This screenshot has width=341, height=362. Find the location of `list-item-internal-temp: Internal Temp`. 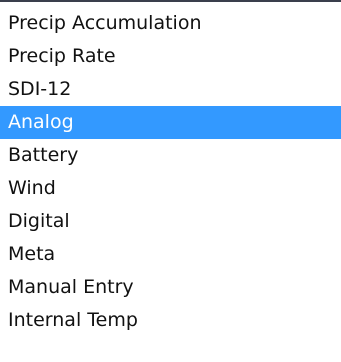

list-item-internal-temp: Internal Temp is located at coordinates (170, 320).